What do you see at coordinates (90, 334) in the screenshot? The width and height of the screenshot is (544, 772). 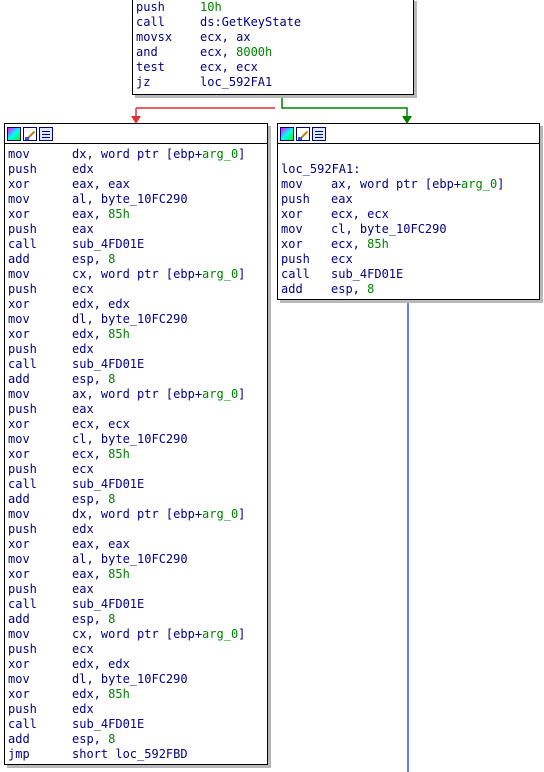 I see `operand-text: edx,` at bounding box center [90, 334].